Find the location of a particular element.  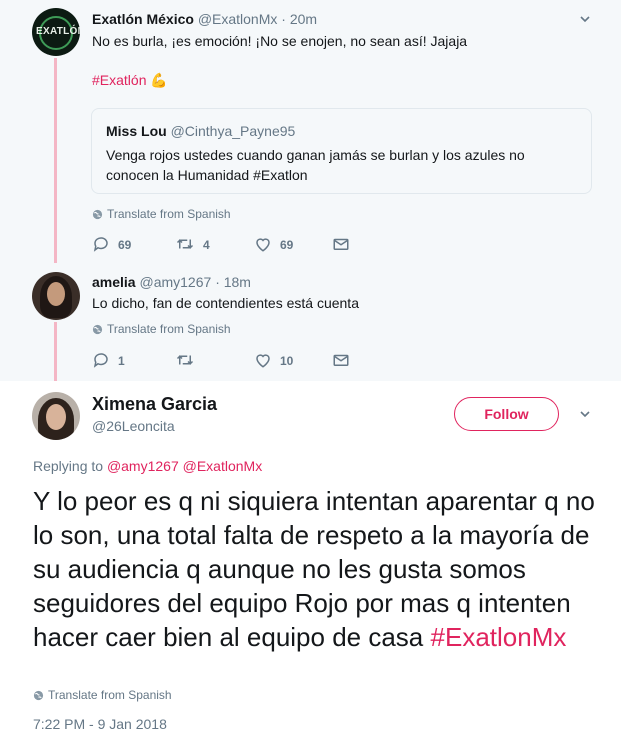

retweet-count: 4 is located at coordinates (206, 245).